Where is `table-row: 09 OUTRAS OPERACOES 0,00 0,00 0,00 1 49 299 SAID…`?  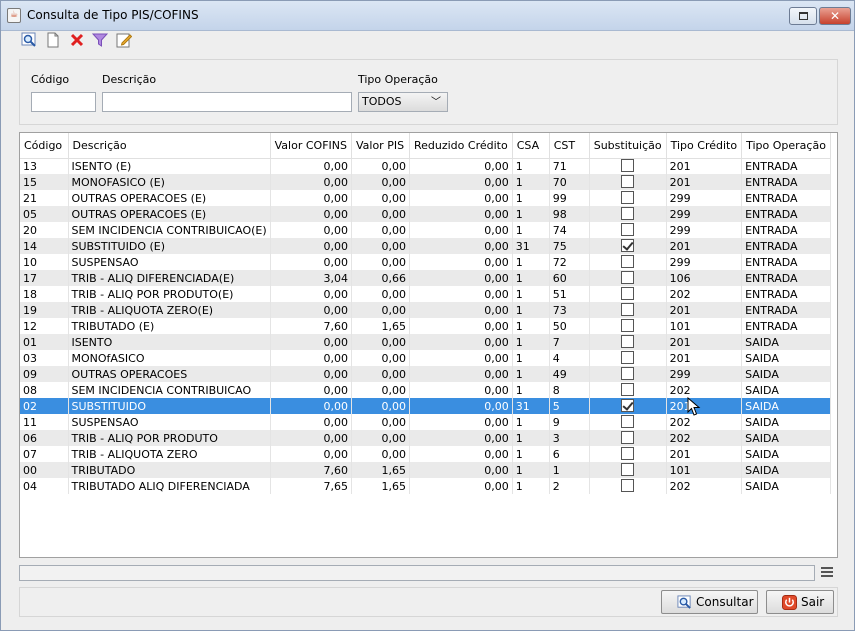 table-row: 09 OUTRAS OPERACOES 0,00 0,00 0,00 1 49 299 SAID… is located at coordinates (425, 374).